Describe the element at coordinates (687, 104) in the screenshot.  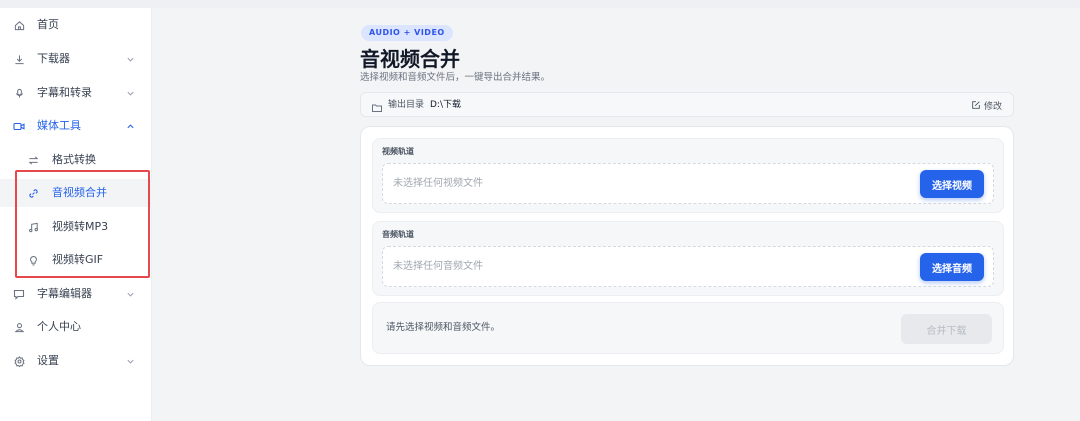
I see `output-directory-bar: 输出目录 D:\下载 修改` at that location.